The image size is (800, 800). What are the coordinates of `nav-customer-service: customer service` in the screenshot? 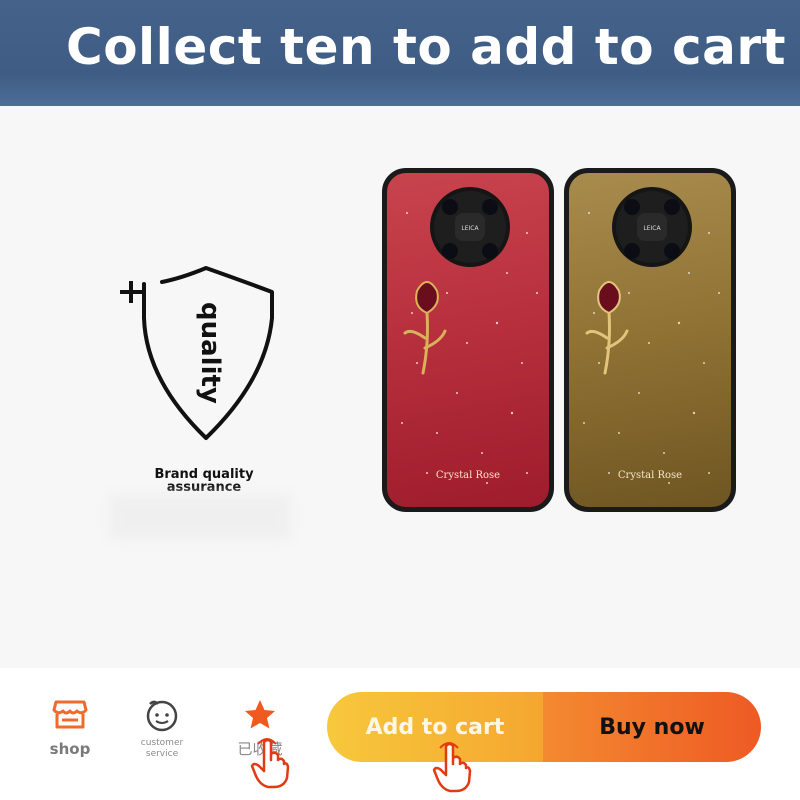 It's located at (162, 729).